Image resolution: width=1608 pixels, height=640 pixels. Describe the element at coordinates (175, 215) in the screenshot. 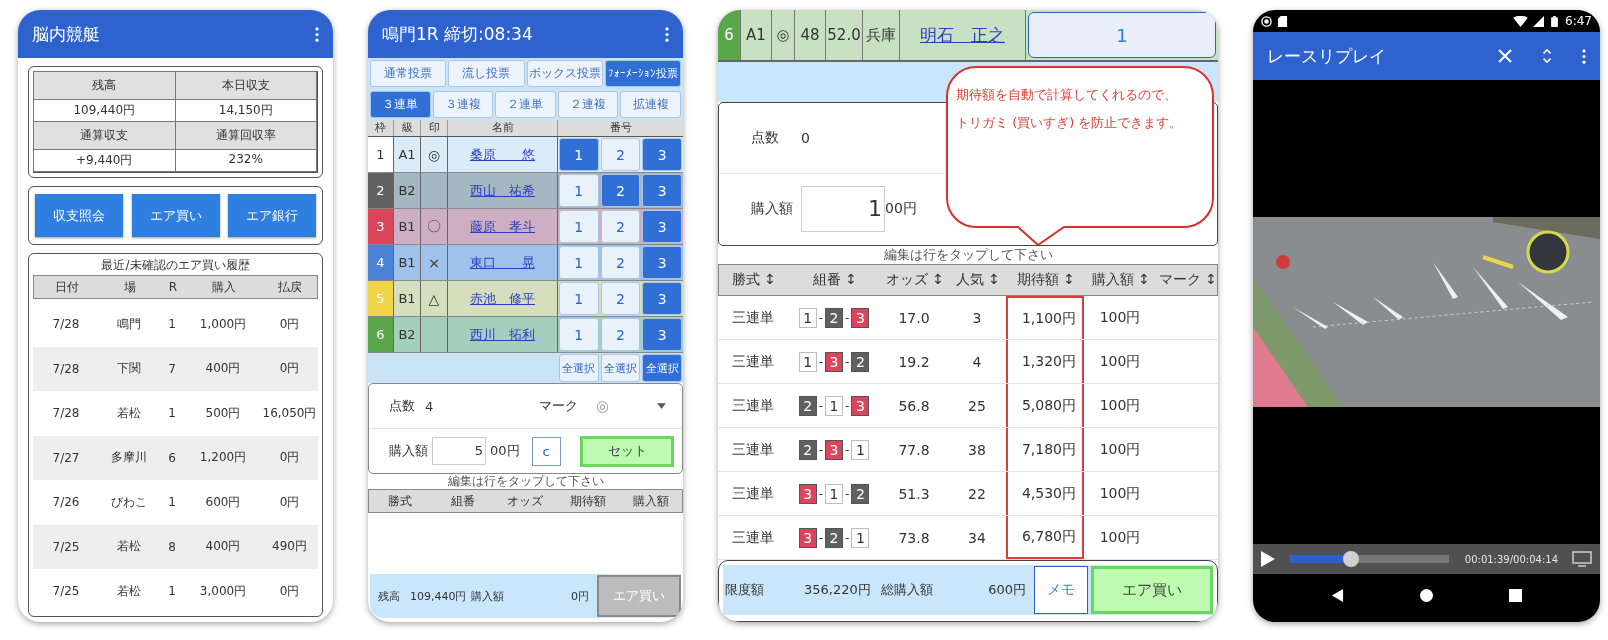

I see `menu-button: エア買い` at that location.